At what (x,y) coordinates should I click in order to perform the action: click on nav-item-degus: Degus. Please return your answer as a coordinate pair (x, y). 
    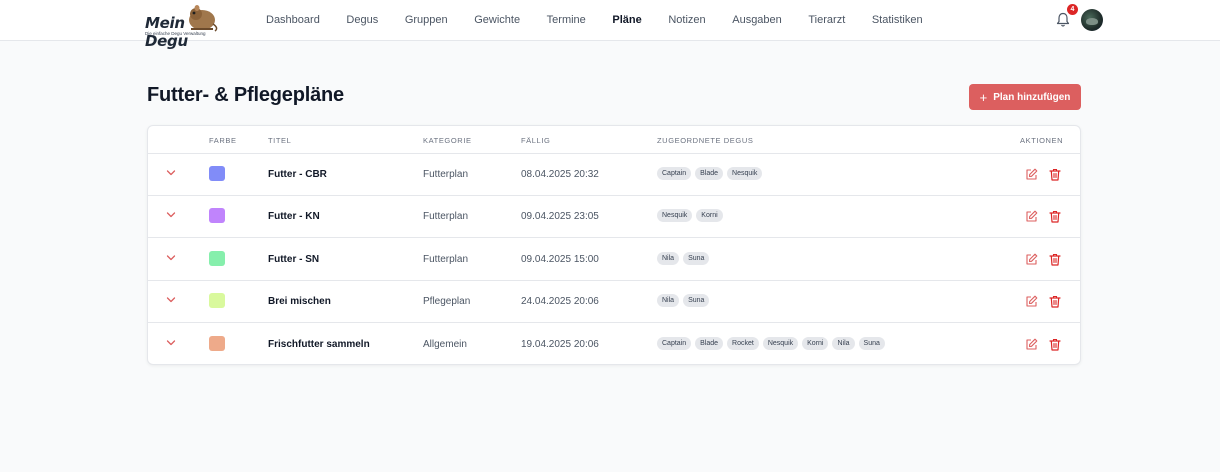
    Looking at the image, I should click on (362, 20).